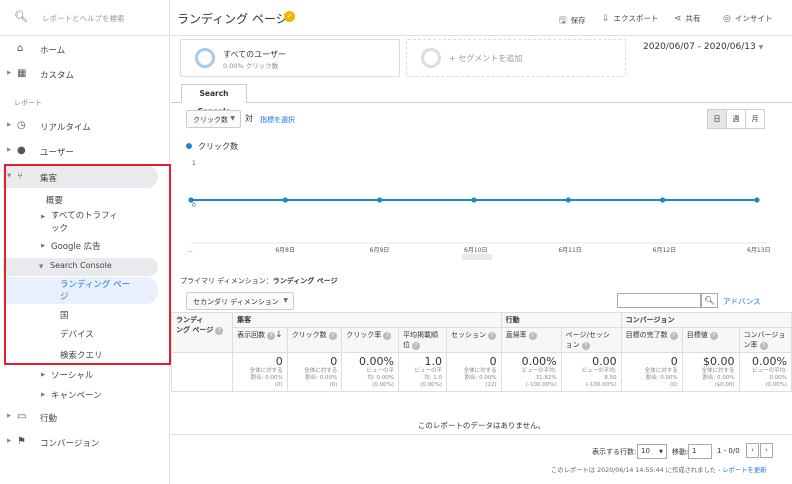 The width and height of the screenshot is (792, 484). I want to click on refresh-report-link: レポートを更新, so click(744, 470).